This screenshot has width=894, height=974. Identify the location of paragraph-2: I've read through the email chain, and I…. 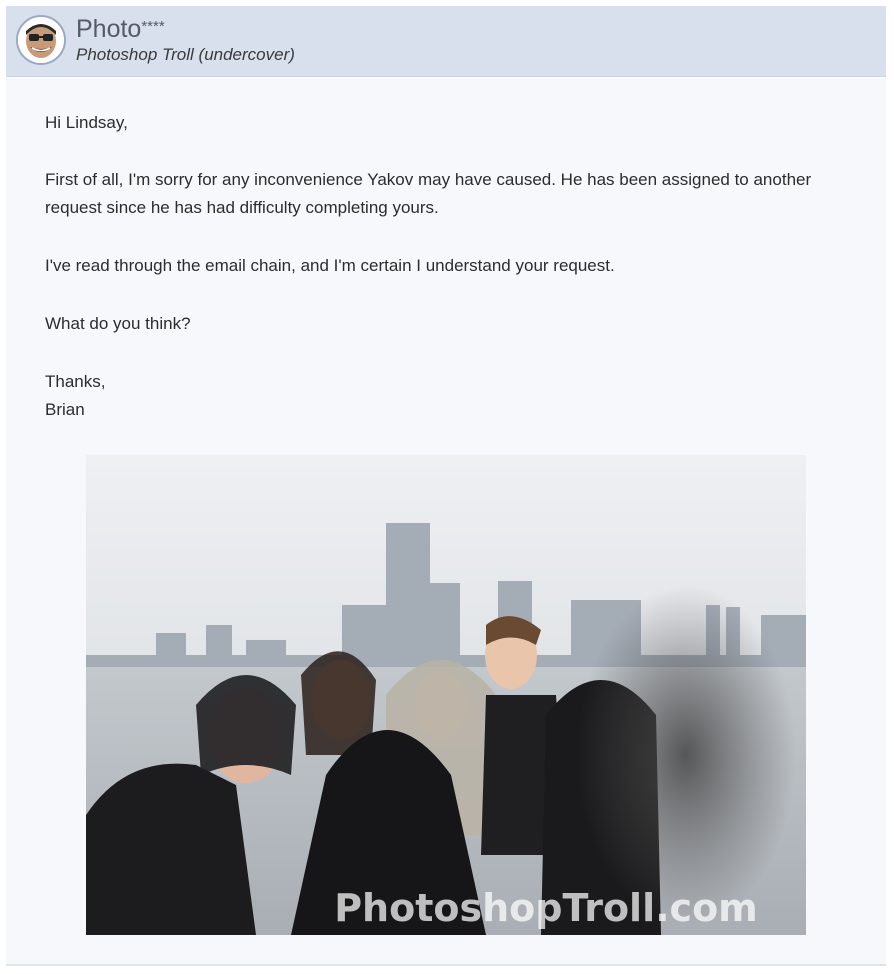
(330, 265).